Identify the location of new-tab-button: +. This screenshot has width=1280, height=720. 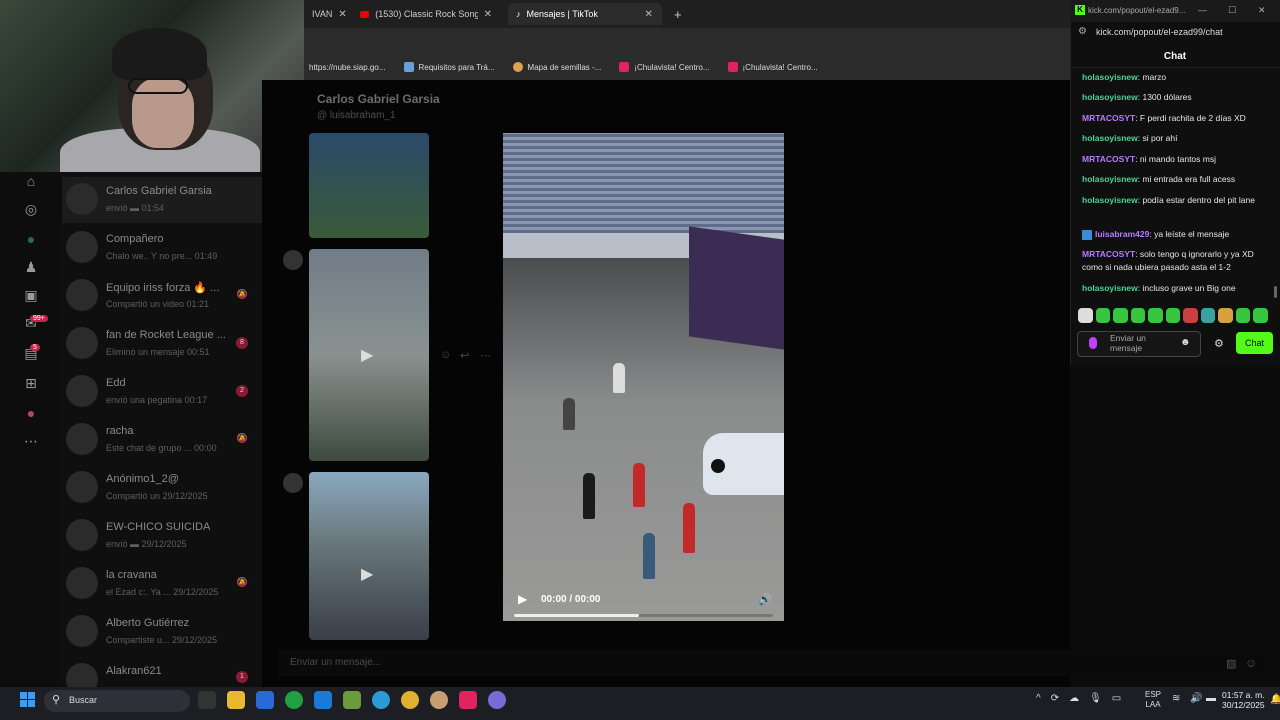
(678, 14).